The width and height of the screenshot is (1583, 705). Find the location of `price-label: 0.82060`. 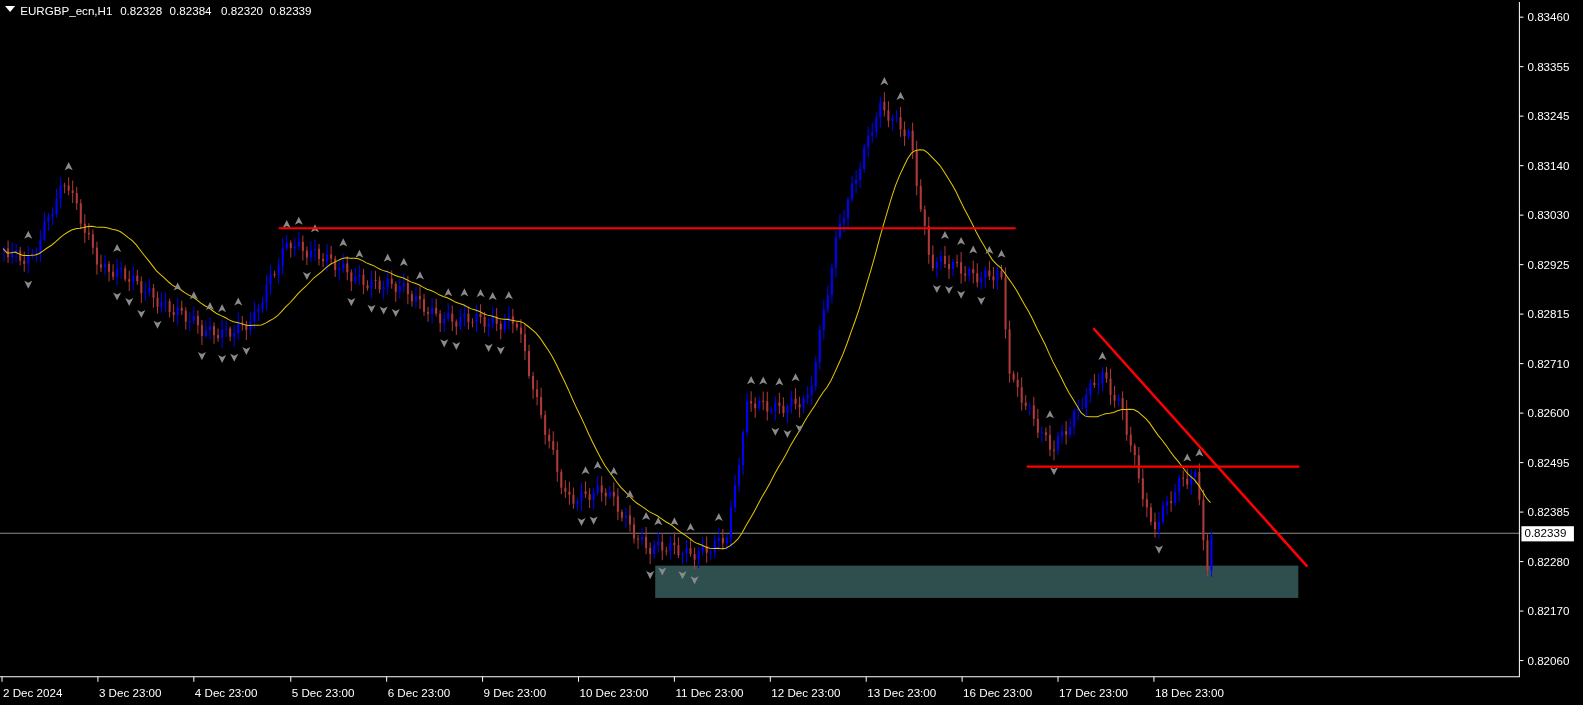

price-label: 0.82060 is located at coordinates (1548, 660).